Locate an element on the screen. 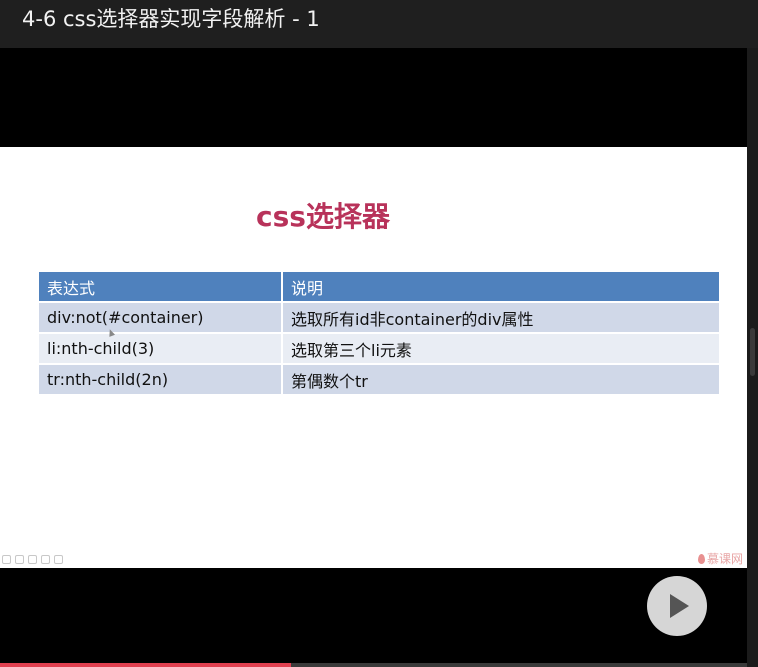  progress-bar is located at coordinates (373, 665).